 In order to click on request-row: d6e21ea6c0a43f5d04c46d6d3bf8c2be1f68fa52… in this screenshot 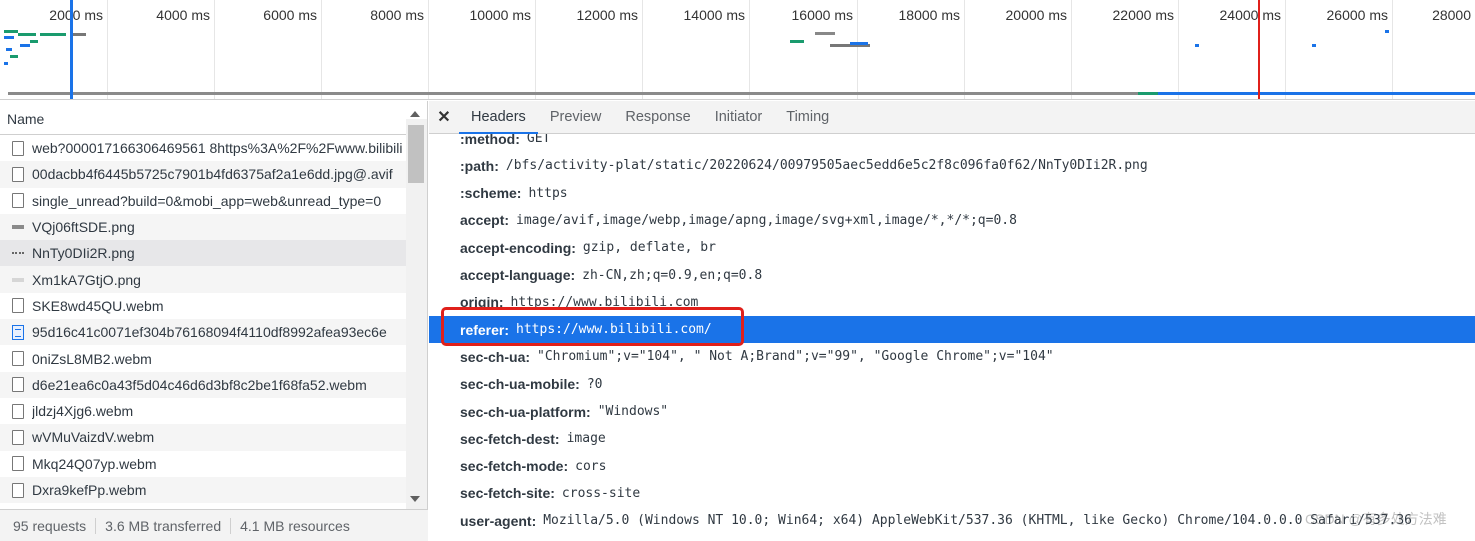, I will do `click(203, 384)`.